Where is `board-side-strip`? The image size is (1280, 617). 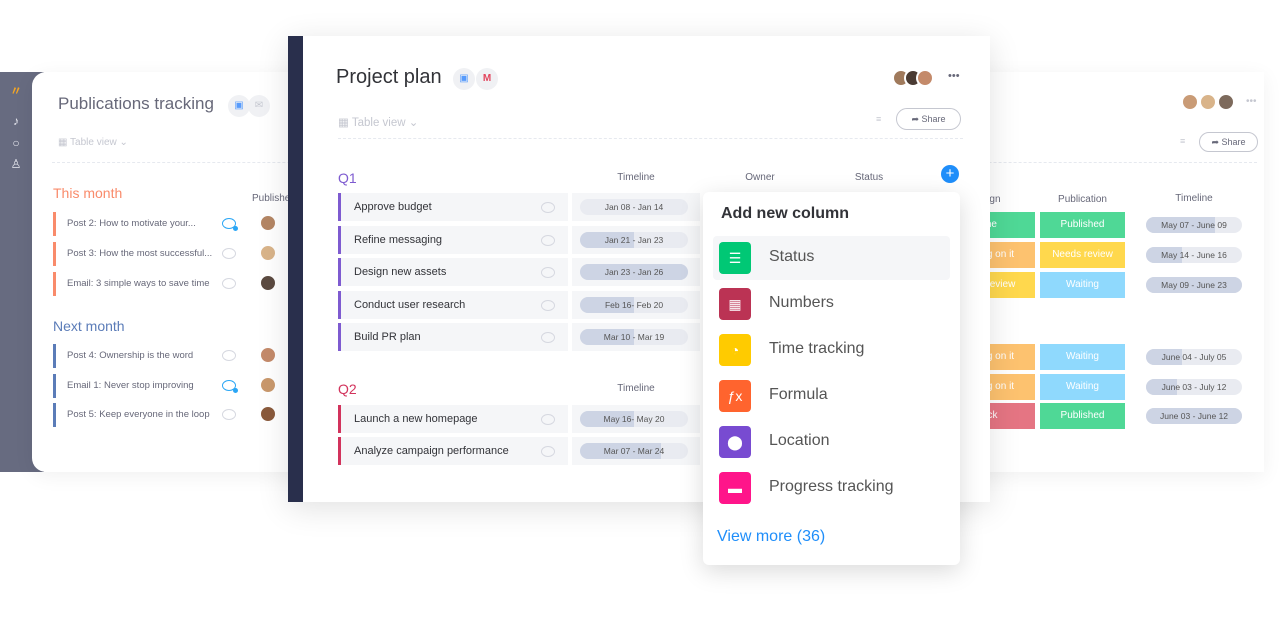
board-side-strip is located at coordinates (295, 269).